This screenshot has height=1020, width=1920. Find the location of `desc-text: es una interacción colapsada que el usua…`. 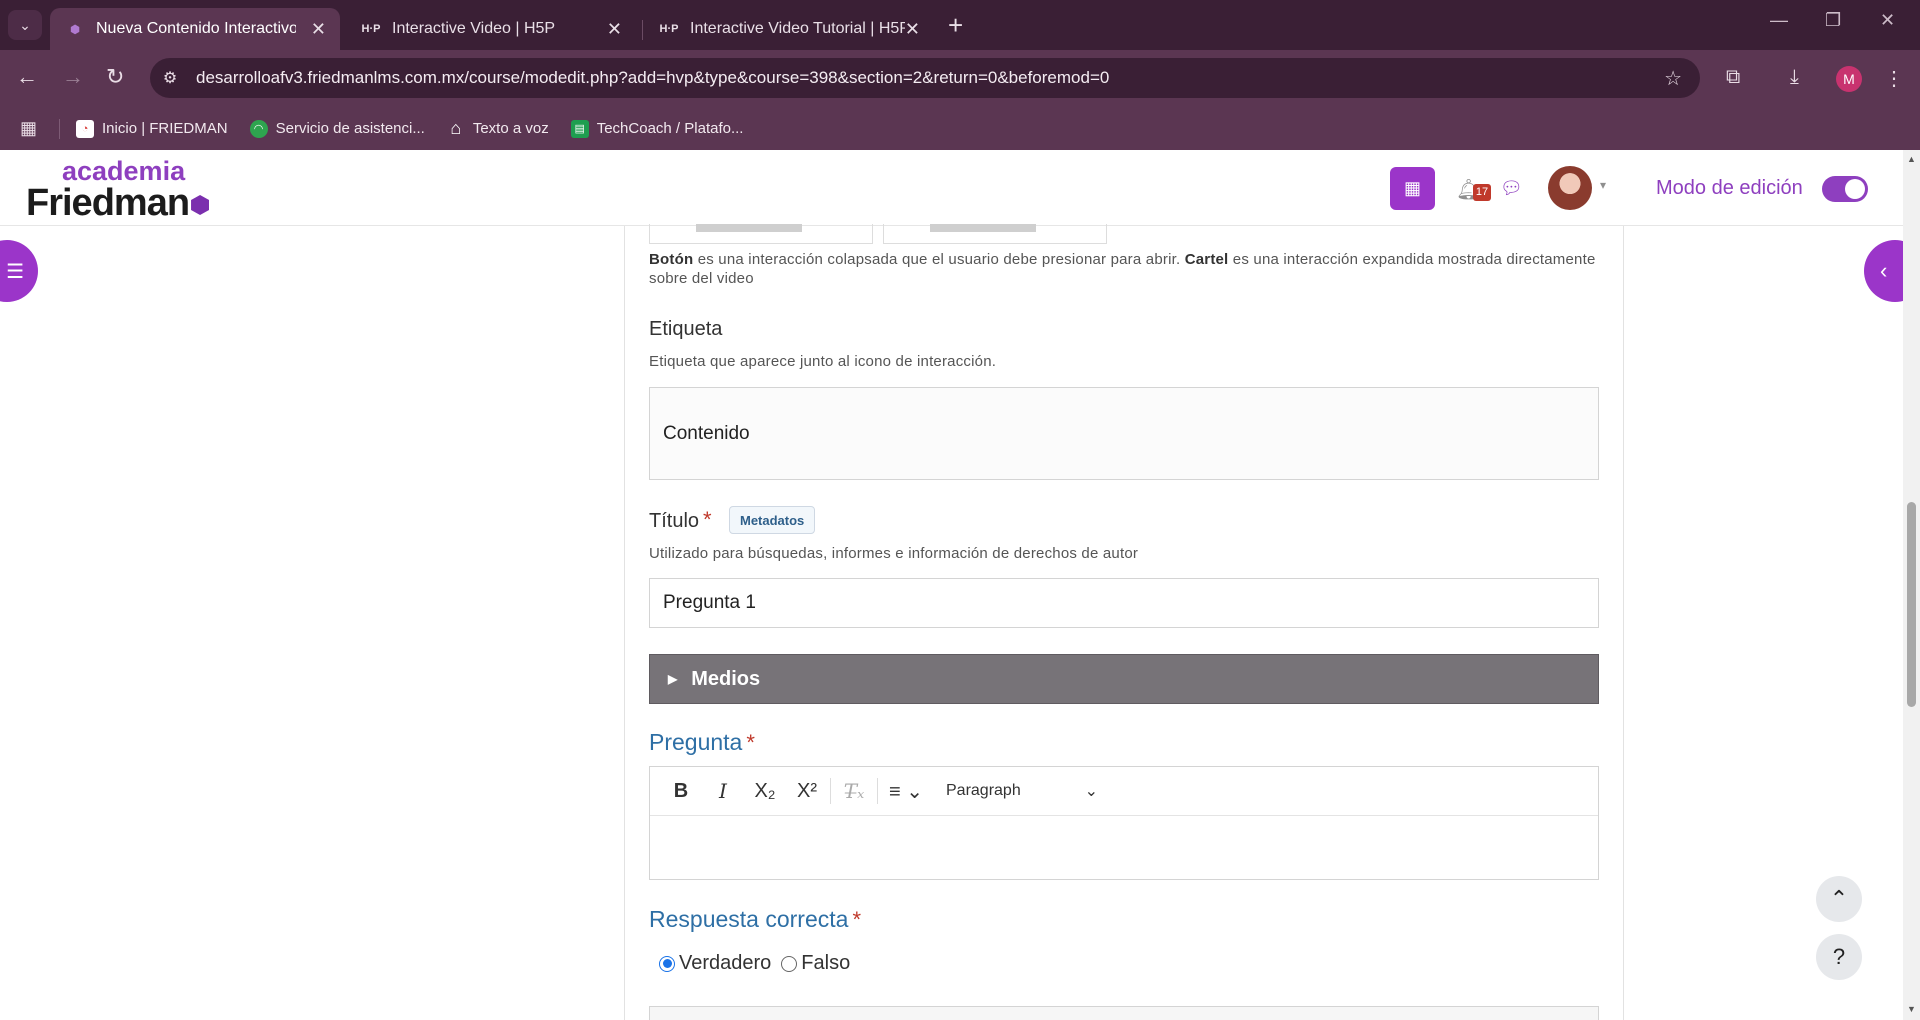

desc-text: es una interacción colapsada que el usua… is located at coordinates (939, 259).